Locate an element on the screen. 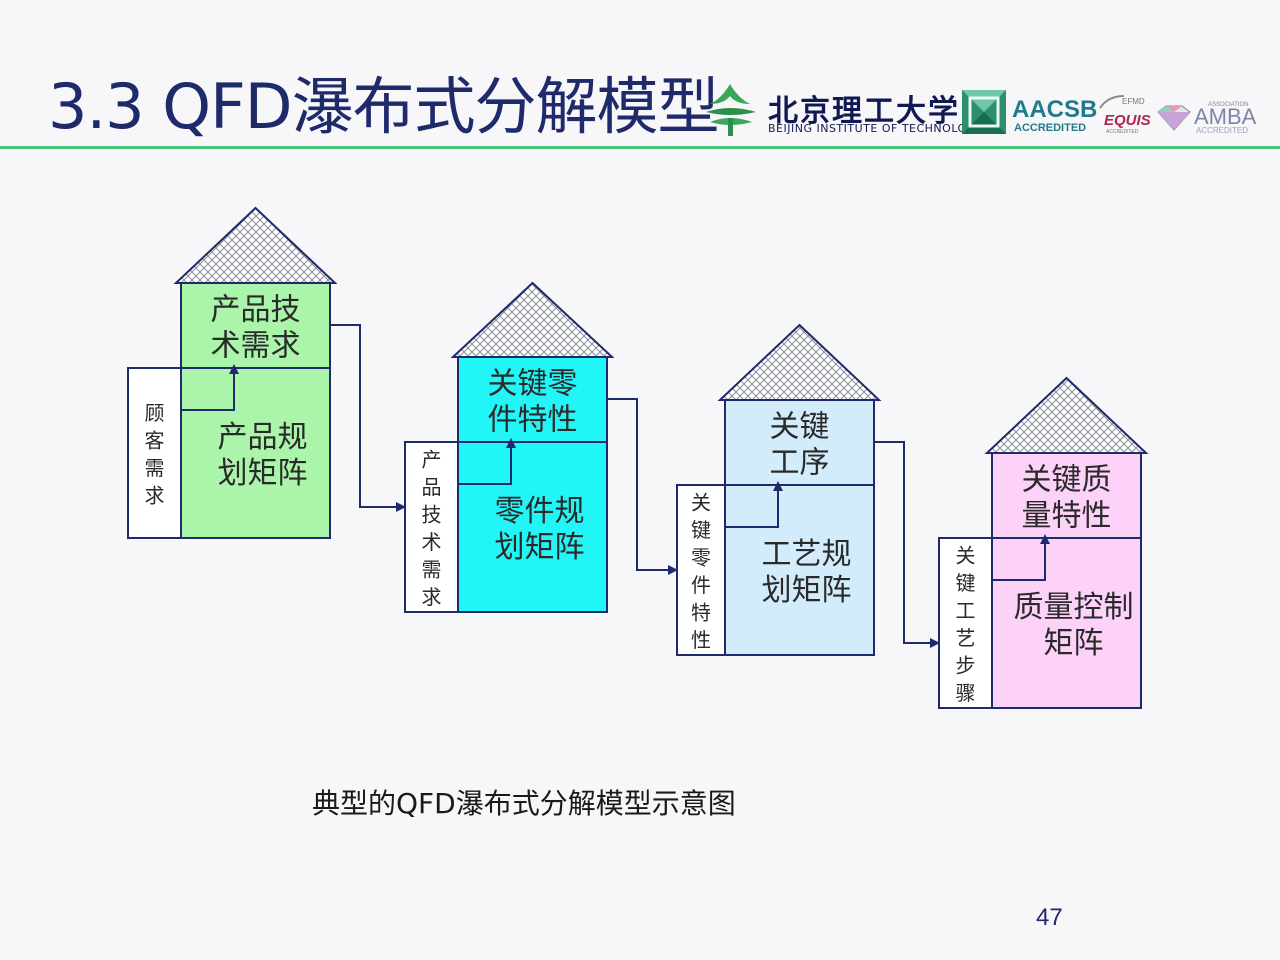  house-2-left-label-char: 技 is located at coordinates (432, 514).